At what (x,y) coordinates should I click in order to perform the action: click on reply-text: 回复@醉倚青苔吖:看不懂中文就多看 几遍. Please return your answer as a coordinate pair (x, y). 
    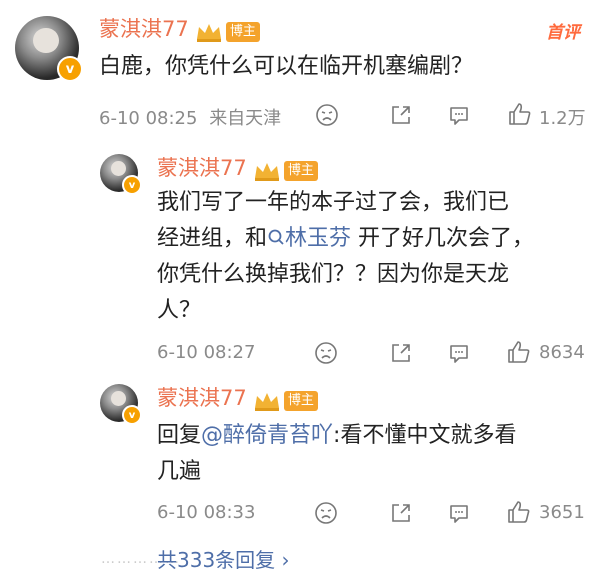
    Looking at the image, I should click on (377, 454).